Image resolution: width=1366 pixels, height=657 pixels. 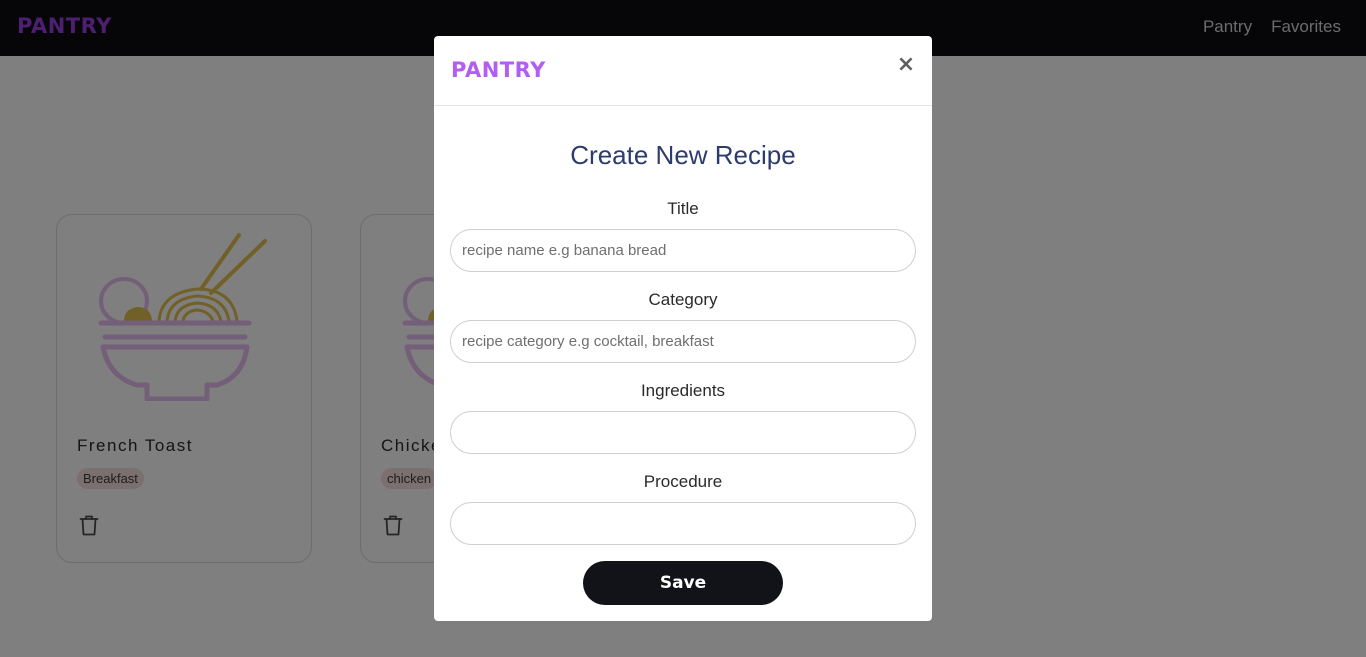 I want to click on title-label: Title, so click(x=683, y=208).